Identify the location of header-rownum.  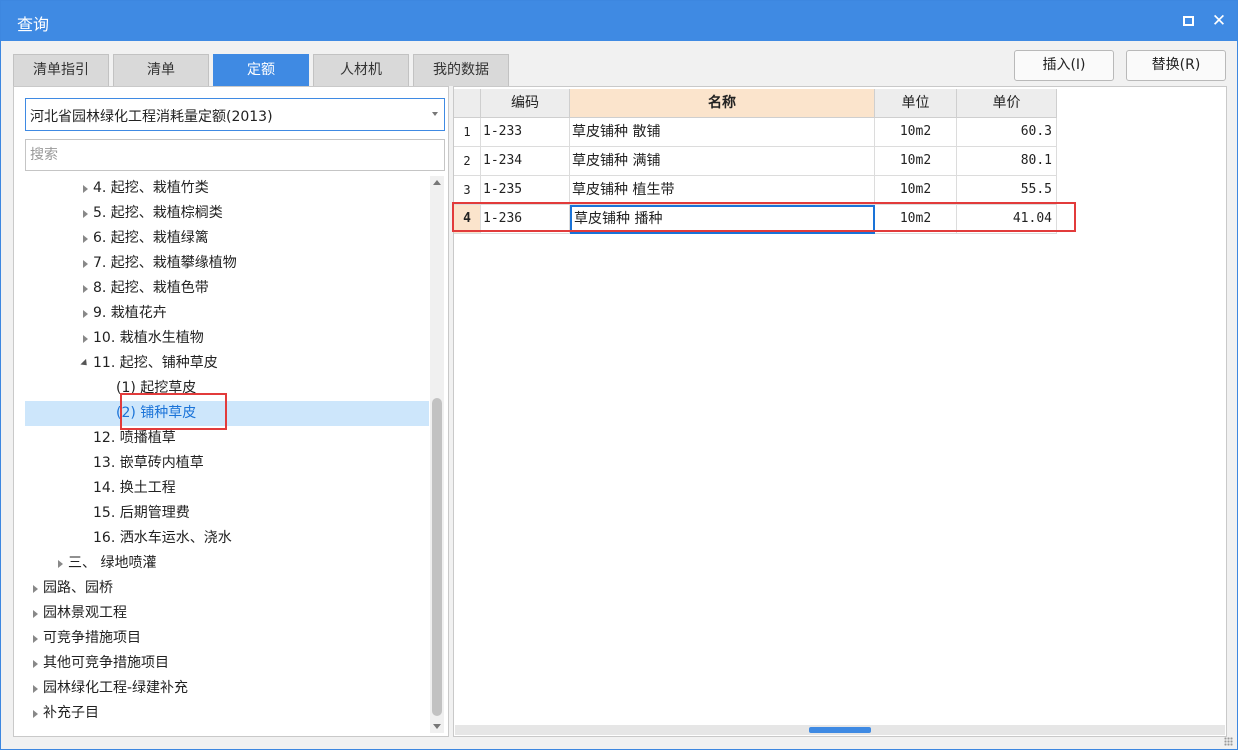
(467, 103).